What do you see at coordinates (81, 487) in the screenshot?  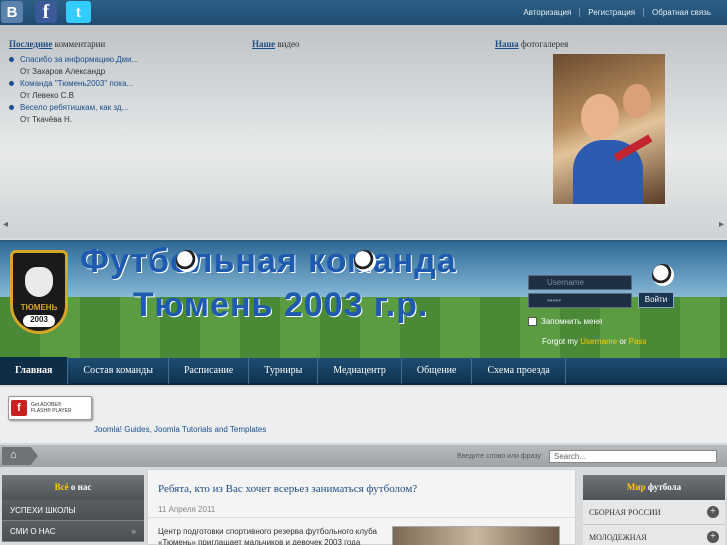 I see `left-head-rest: о нас` at bounding box center [81, 487].